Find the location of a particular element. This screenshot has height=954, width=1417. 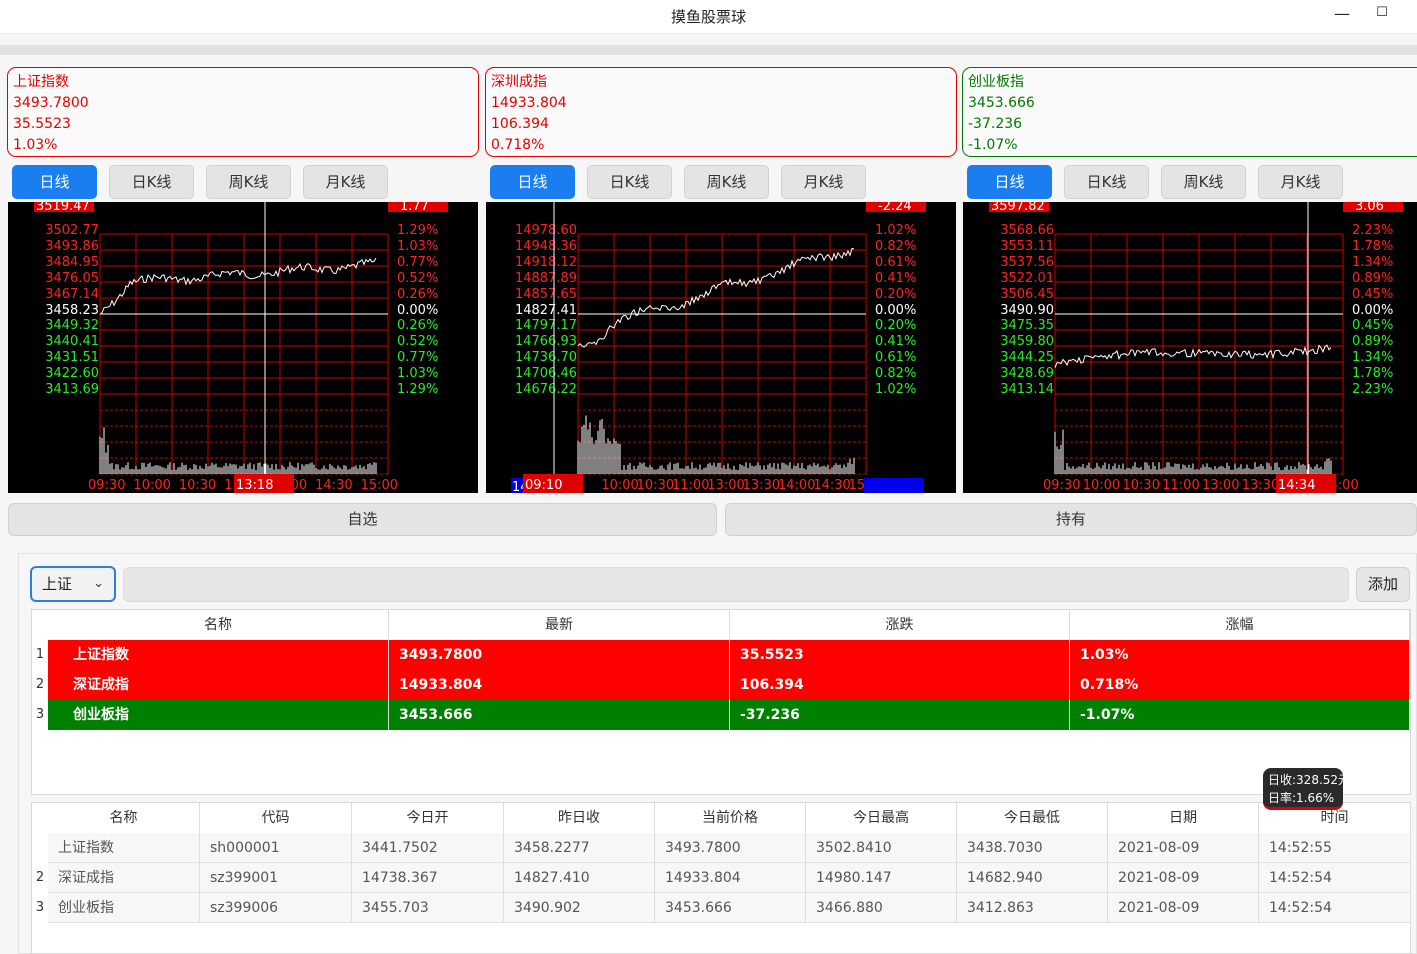

price-tick-label: 3467.14 is located at coordinates (72, 294).